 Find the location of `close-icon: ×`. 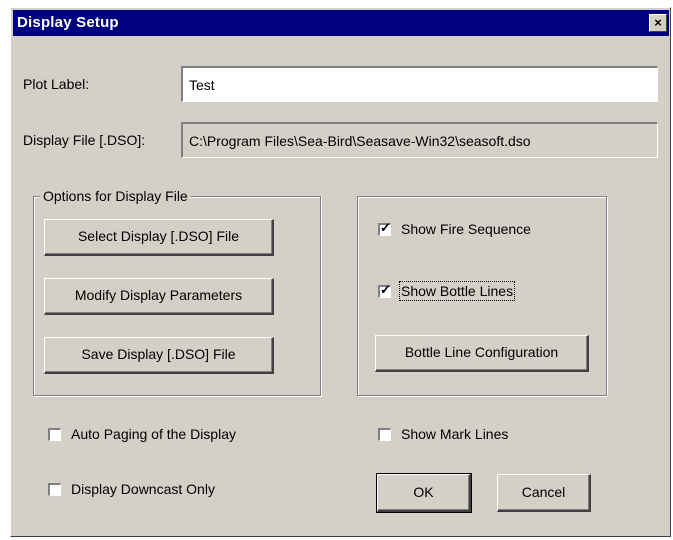

close-icon: × is located at coordinates (658, 22).